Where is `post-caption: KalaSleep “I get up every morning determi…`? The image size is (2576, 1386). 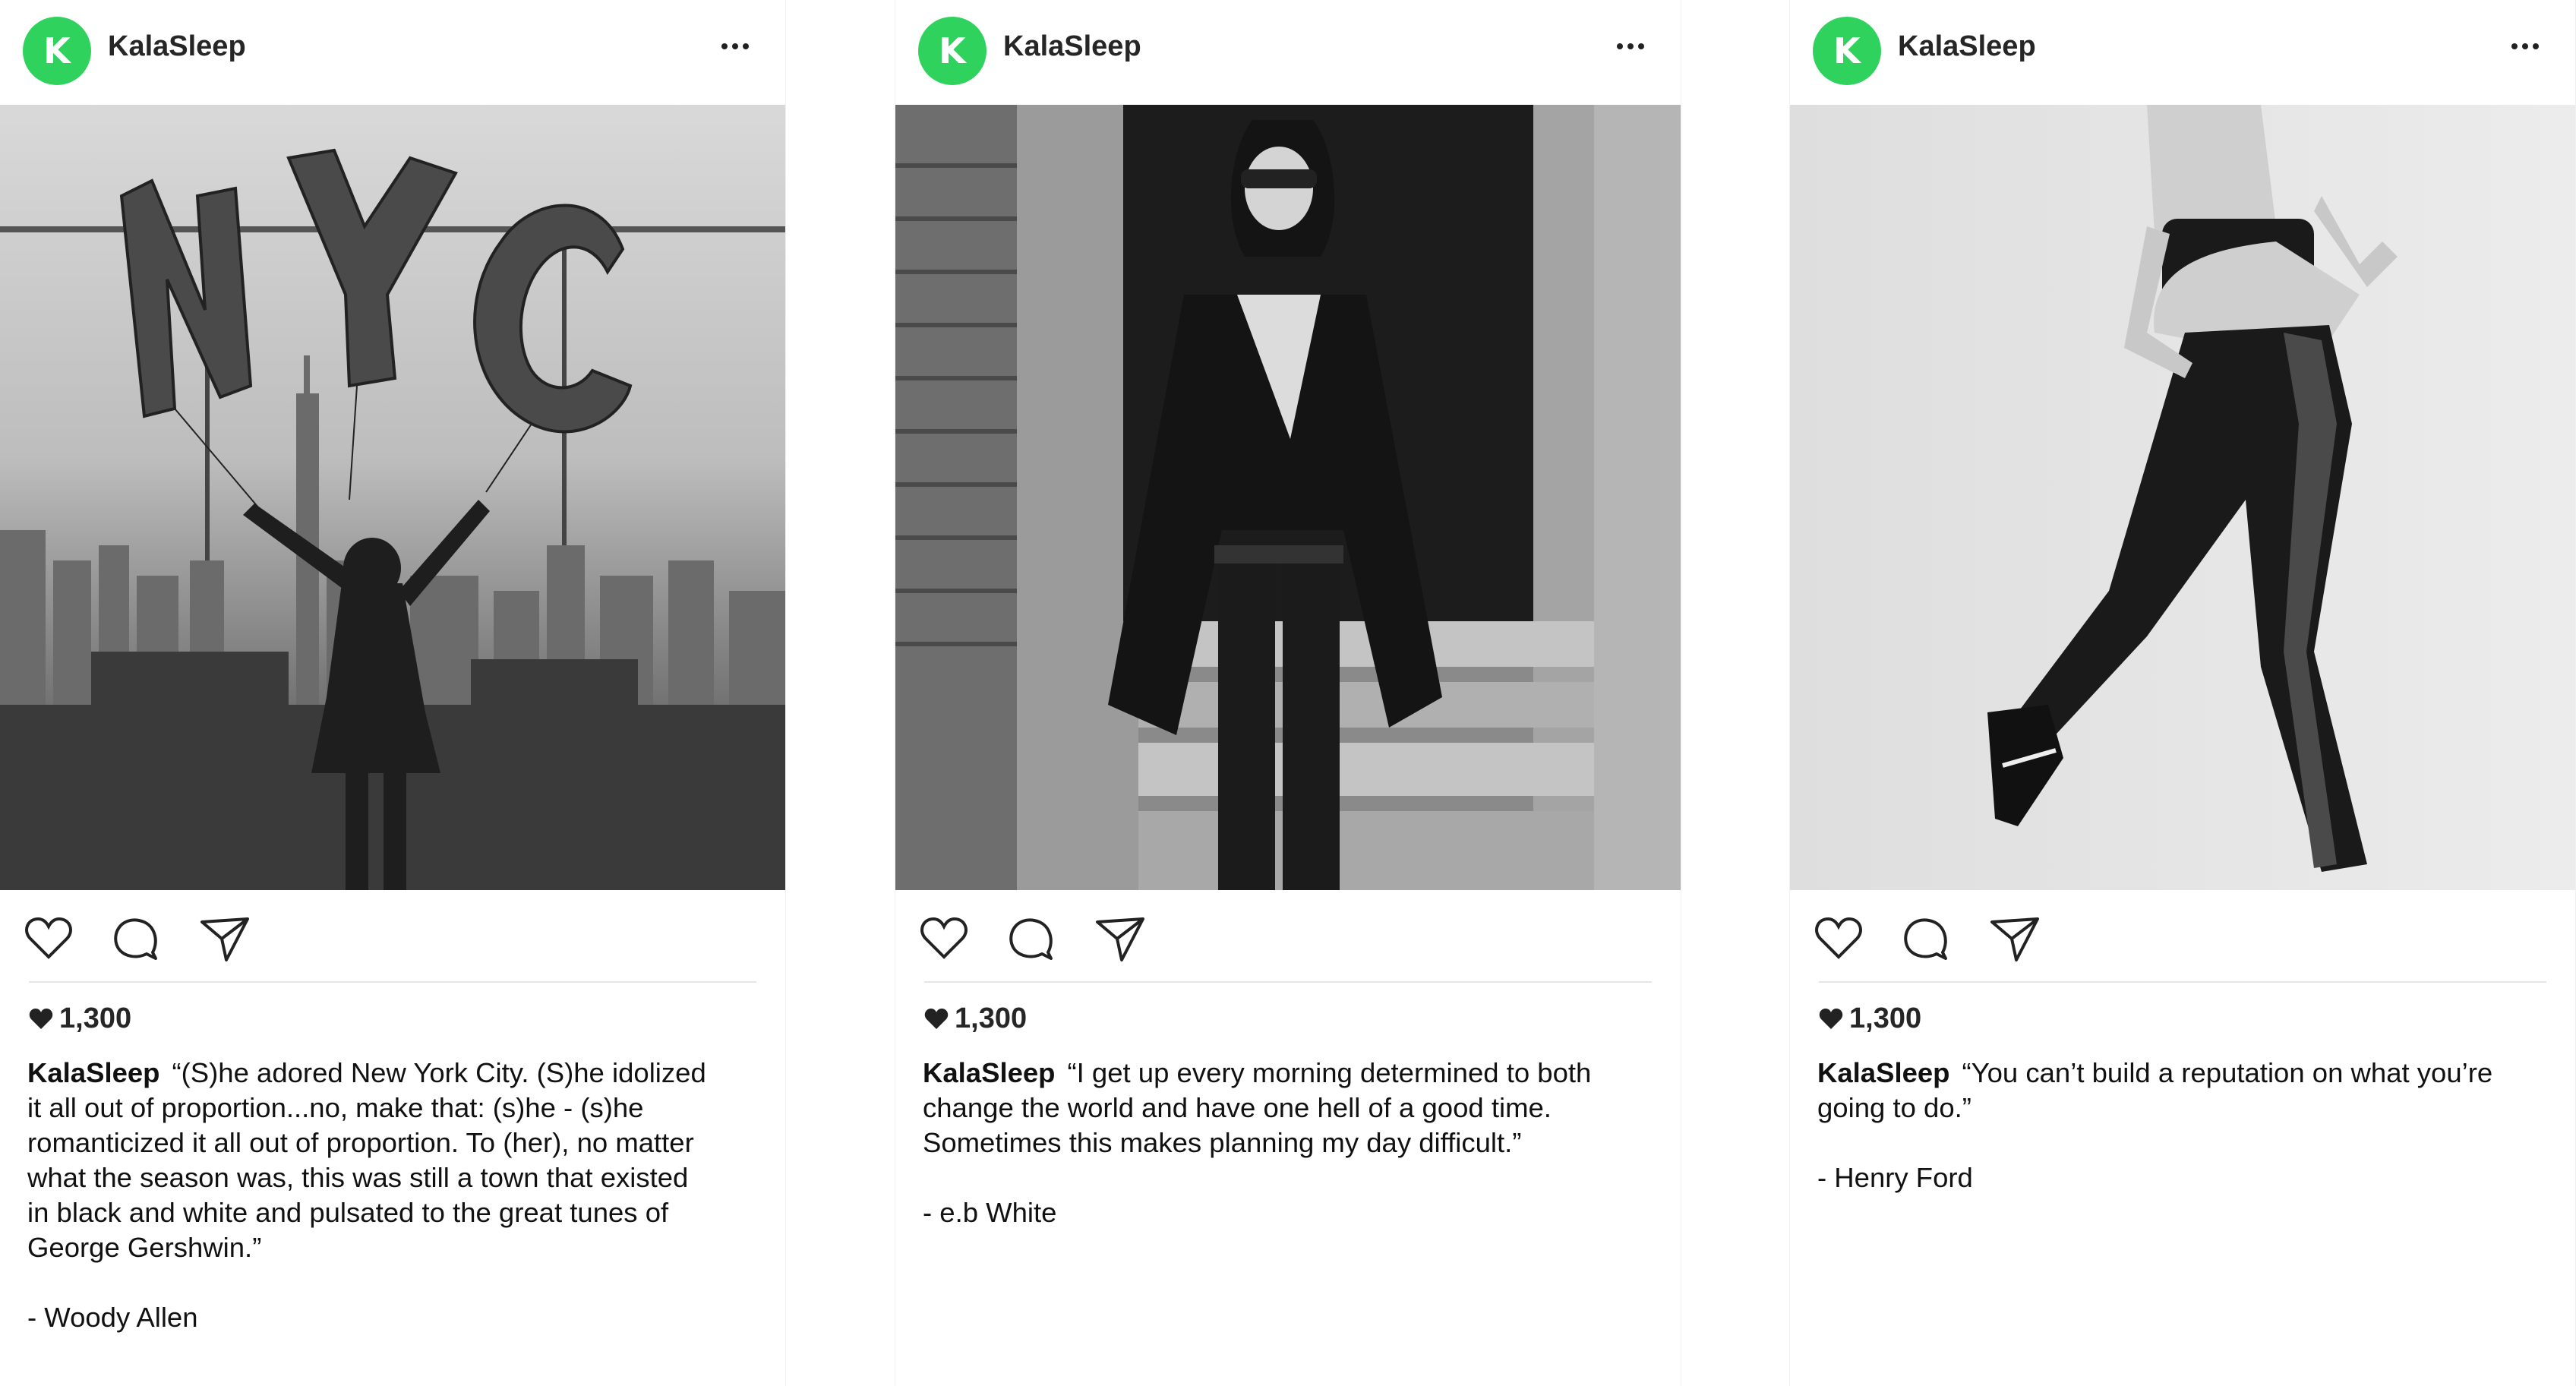 post-caption: KalaSleep “I get up every morning determi… is located at coordinates (1264, 1143).